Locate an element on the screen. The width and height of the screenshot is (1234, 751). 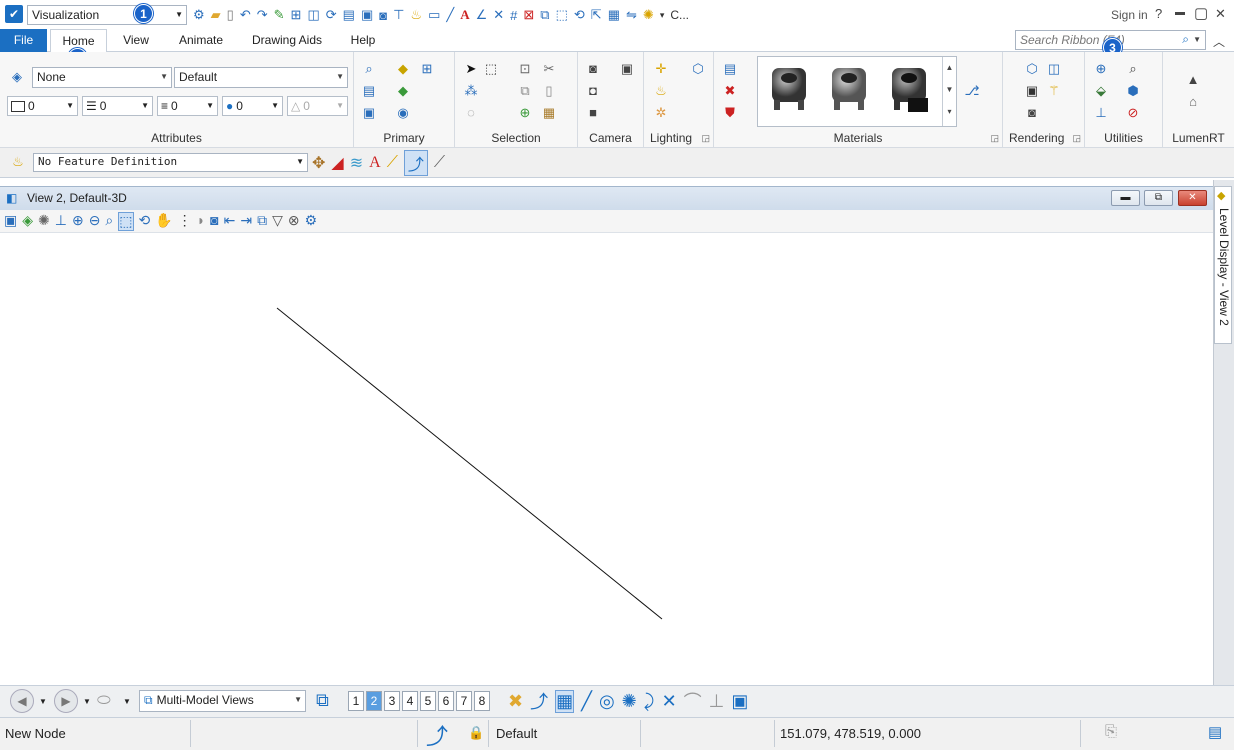
weight-combo: ☰ 0 ▼ is located at coordinates (117, 106).